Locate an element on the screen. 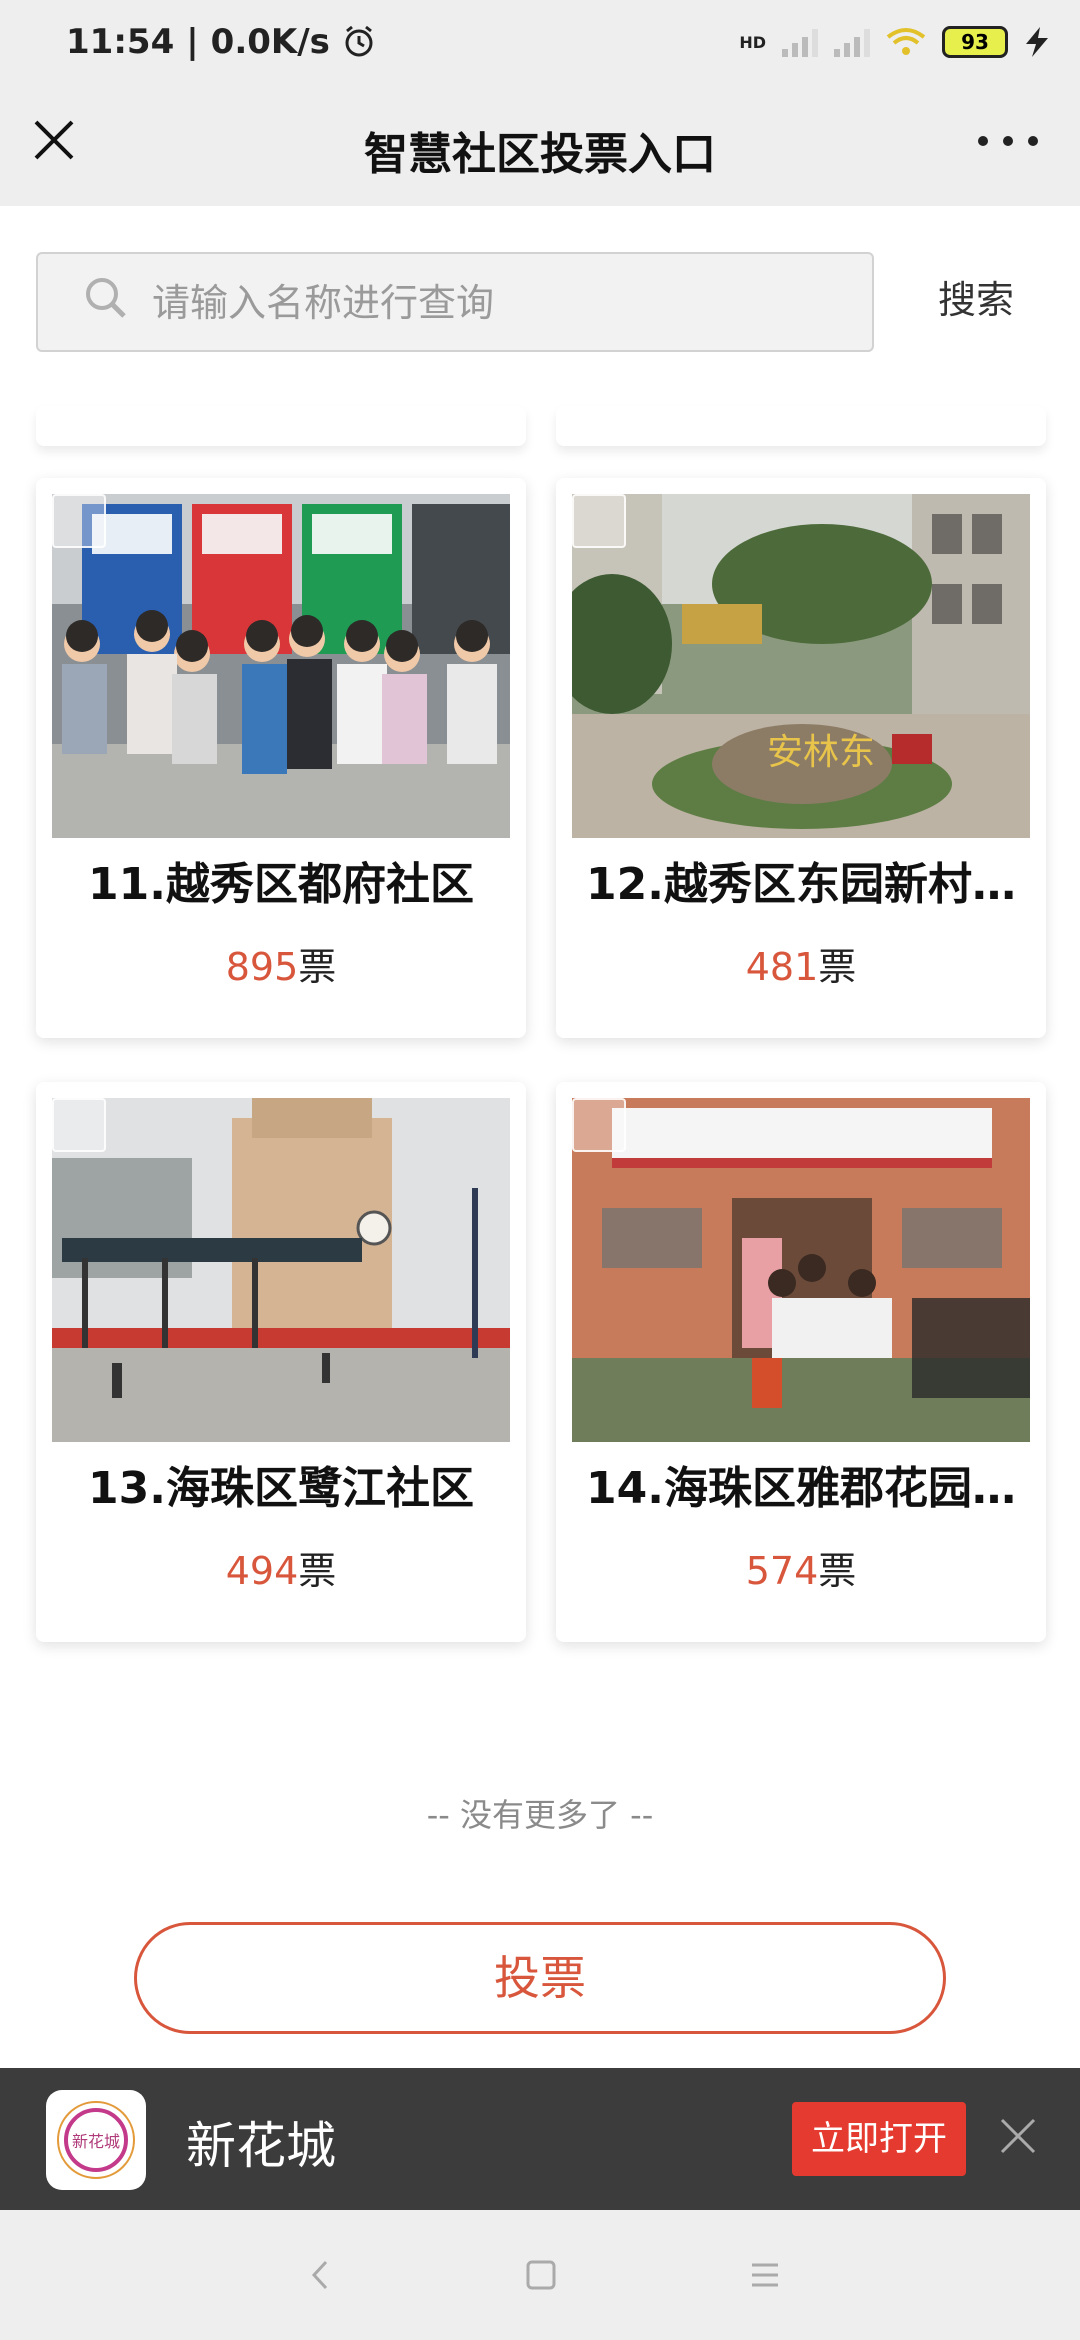 The height and width of the screenshot is (2340, 1080). garbage-bins-children-photo is located at coordinates (281, 666).